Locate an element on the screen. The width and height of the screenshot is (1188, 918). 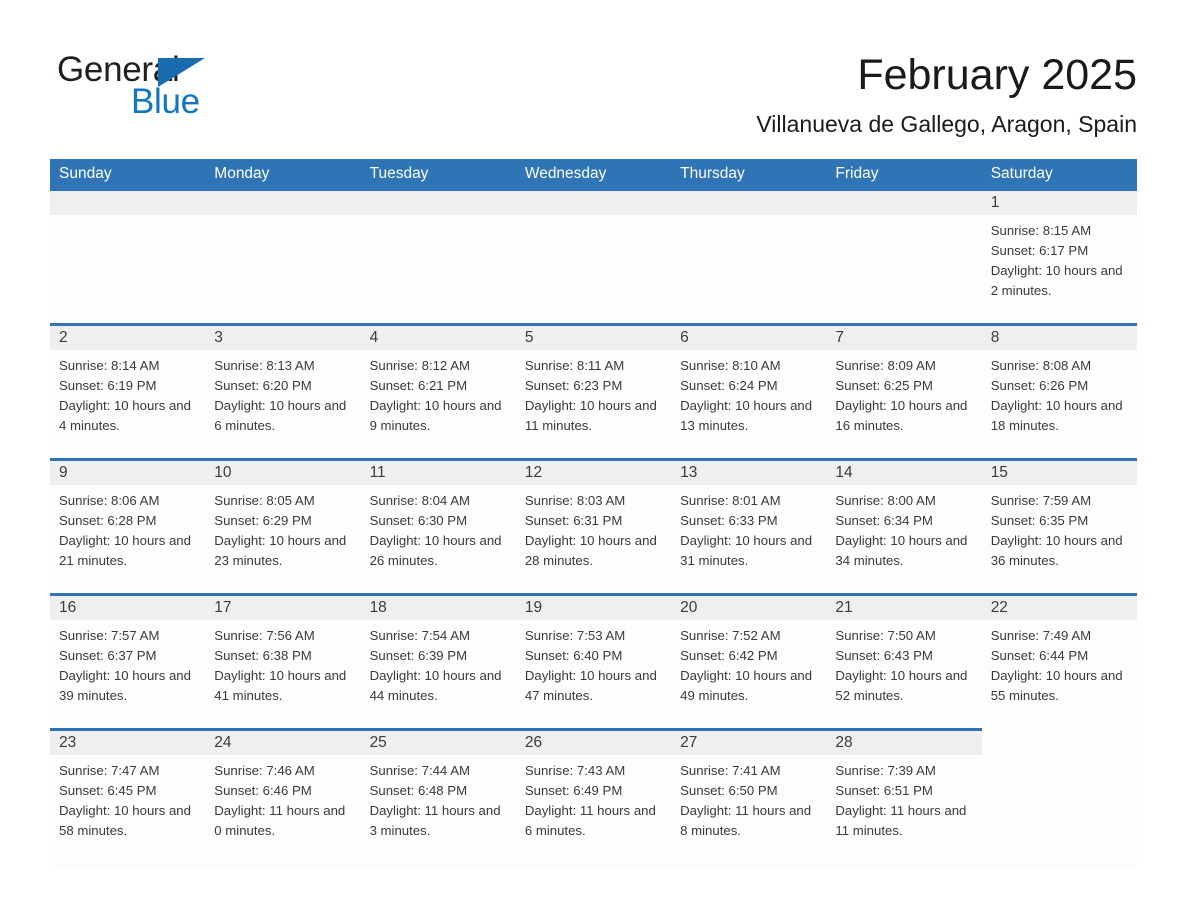
sunrise-text: Sunrise: 7:49 AM is located at coordinates (1041, 635).